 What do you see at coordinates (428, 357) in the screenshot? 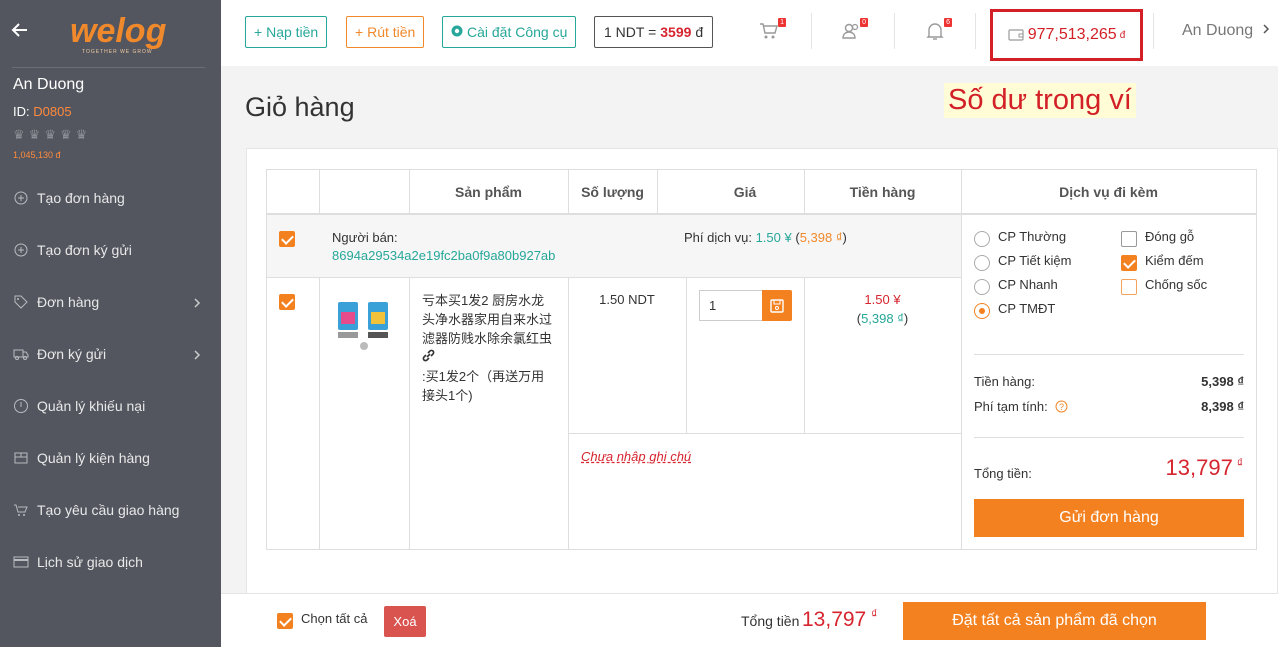
I see `link-icon` at bounding box center [428, 357].